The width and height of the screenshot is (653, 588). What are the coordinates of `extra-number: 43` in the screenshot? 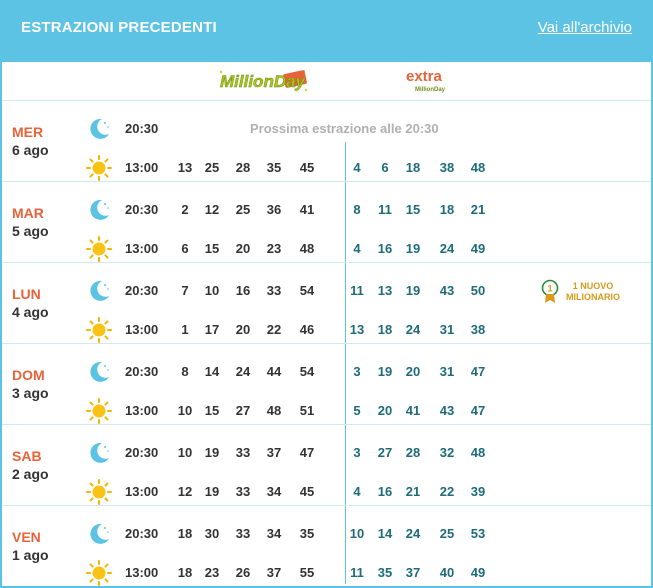 It's located at (447, 410).